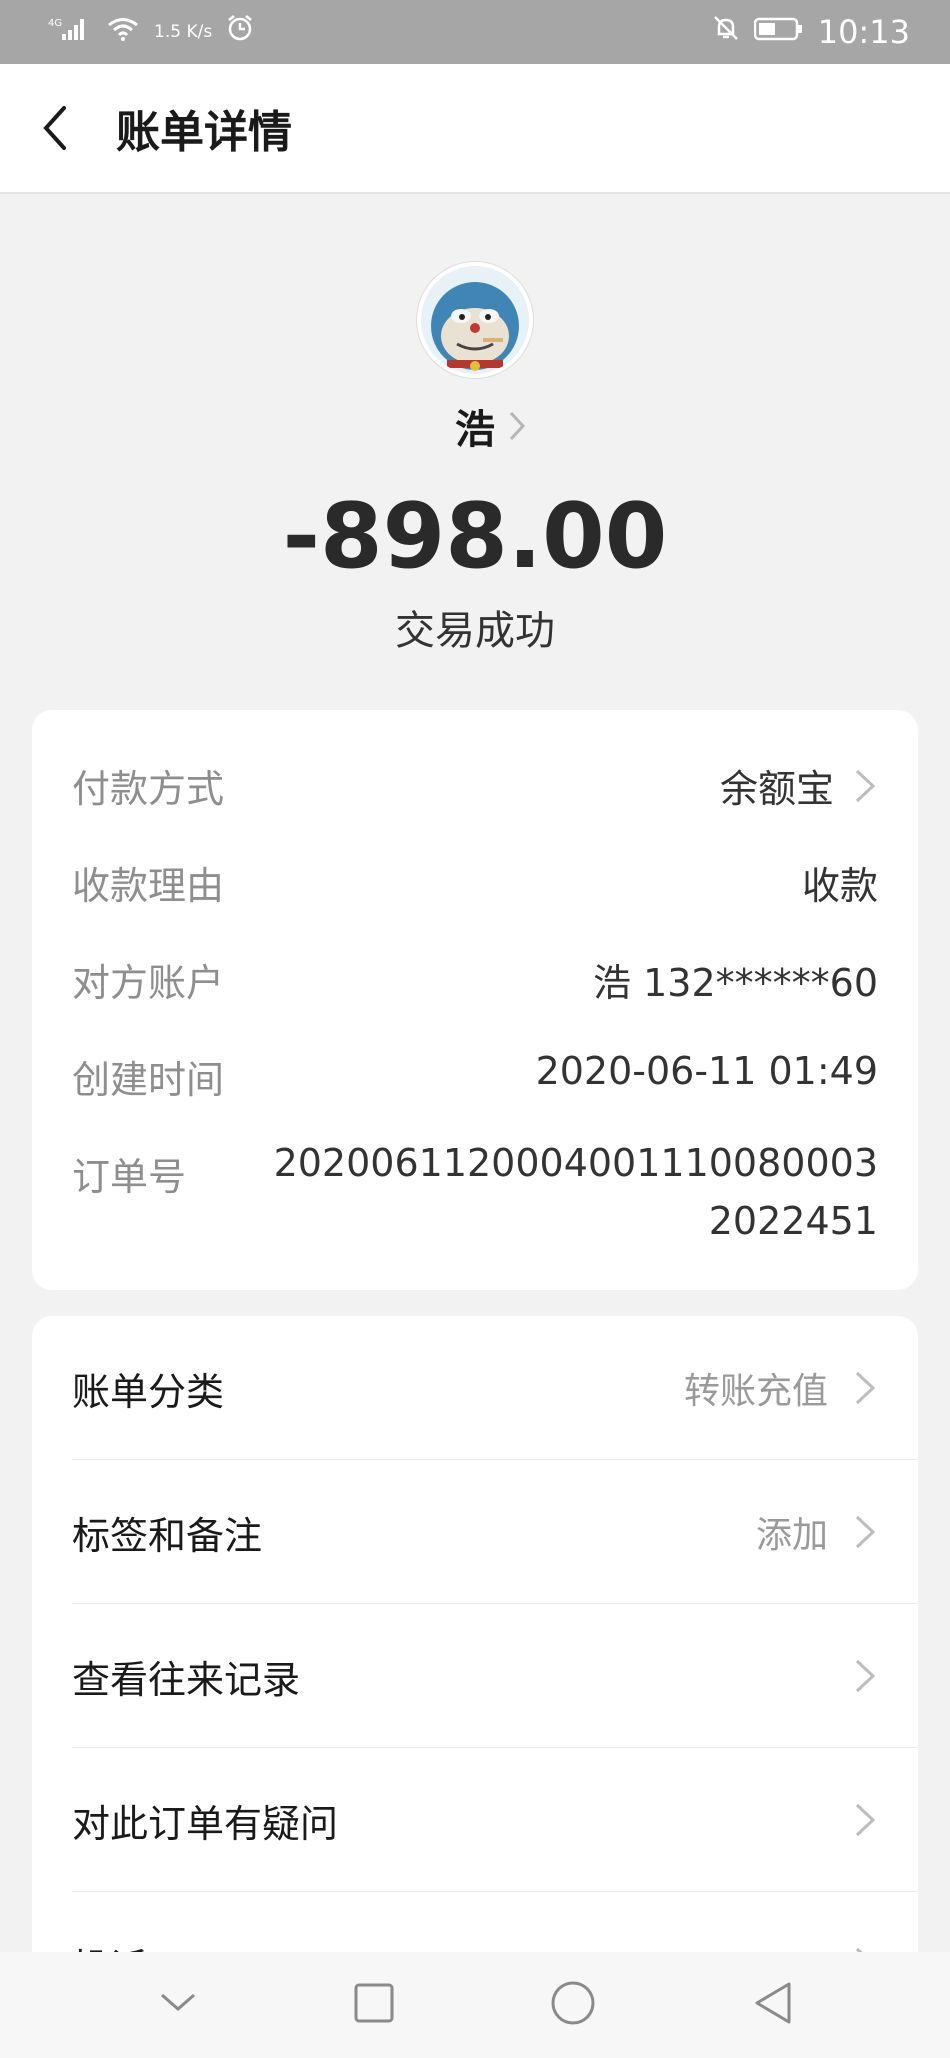  I want to click on menu-item-bill-category: 账单分类 转账充值, so click(475, 1388).